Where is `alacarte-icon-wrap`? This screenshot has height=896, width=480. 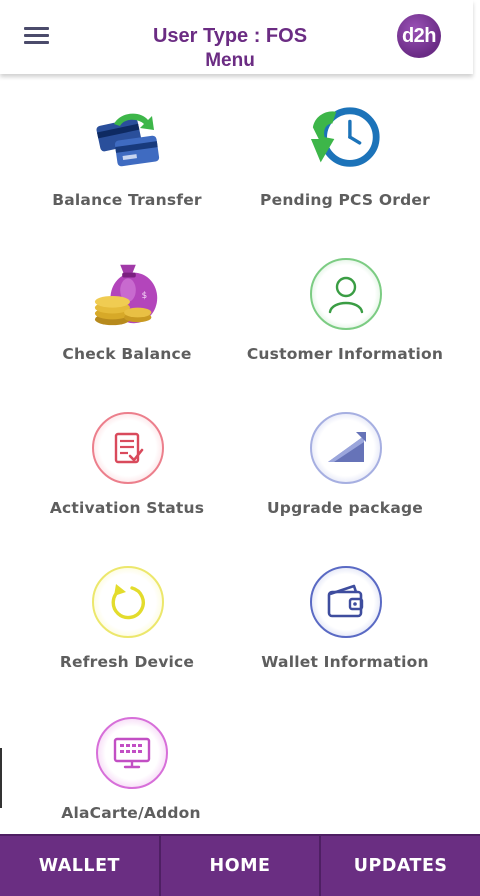
alacarte-icon-wrap is located at coordinates (132, 753).